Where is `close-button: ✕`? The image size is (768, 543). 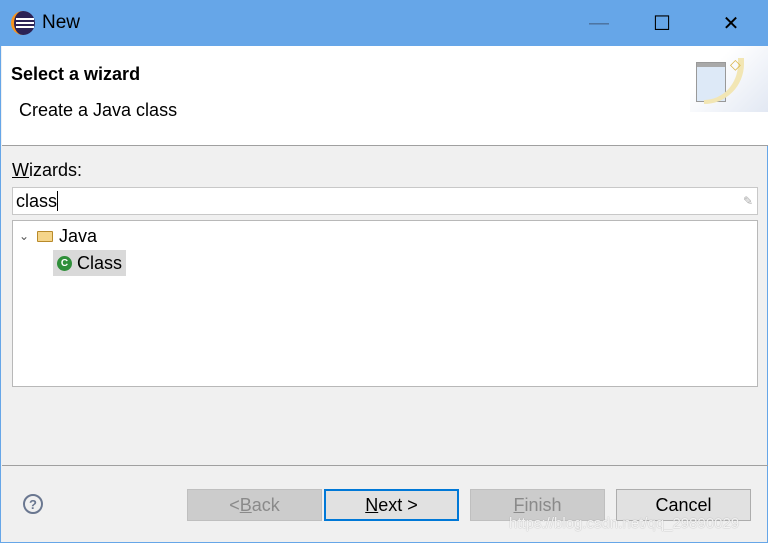
close-button: ✕ is located at coordinates (731, 23).